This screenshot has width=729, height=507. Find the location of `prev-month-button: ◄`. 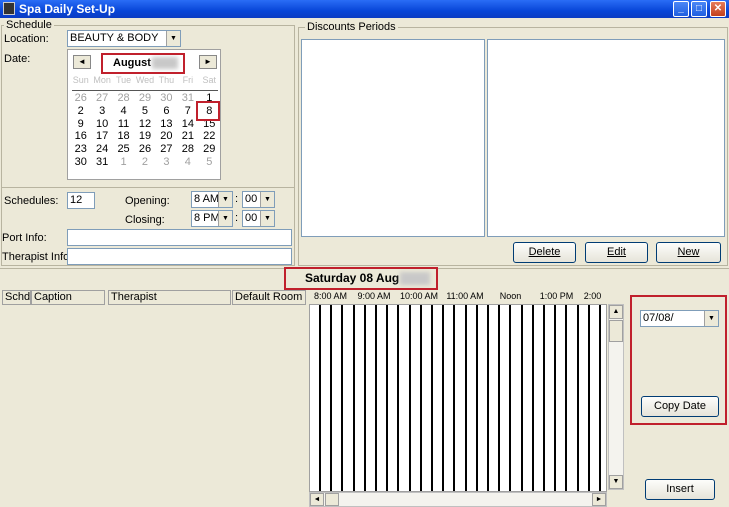

prev-month-button: ◄ is located at coordinates (82, 62).